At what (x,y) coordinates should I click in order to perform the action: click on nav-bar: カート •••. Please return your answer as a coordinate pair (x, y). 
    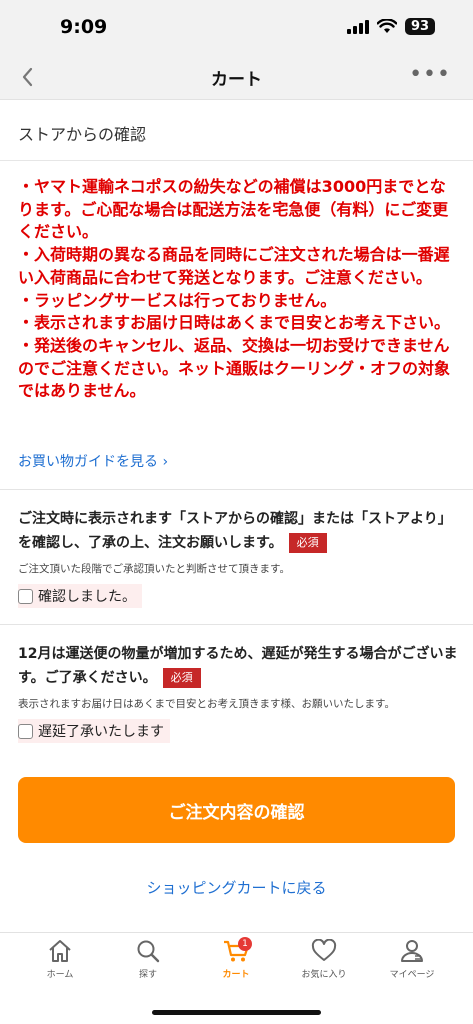
    Looking at the image, I should click on (236, 77).